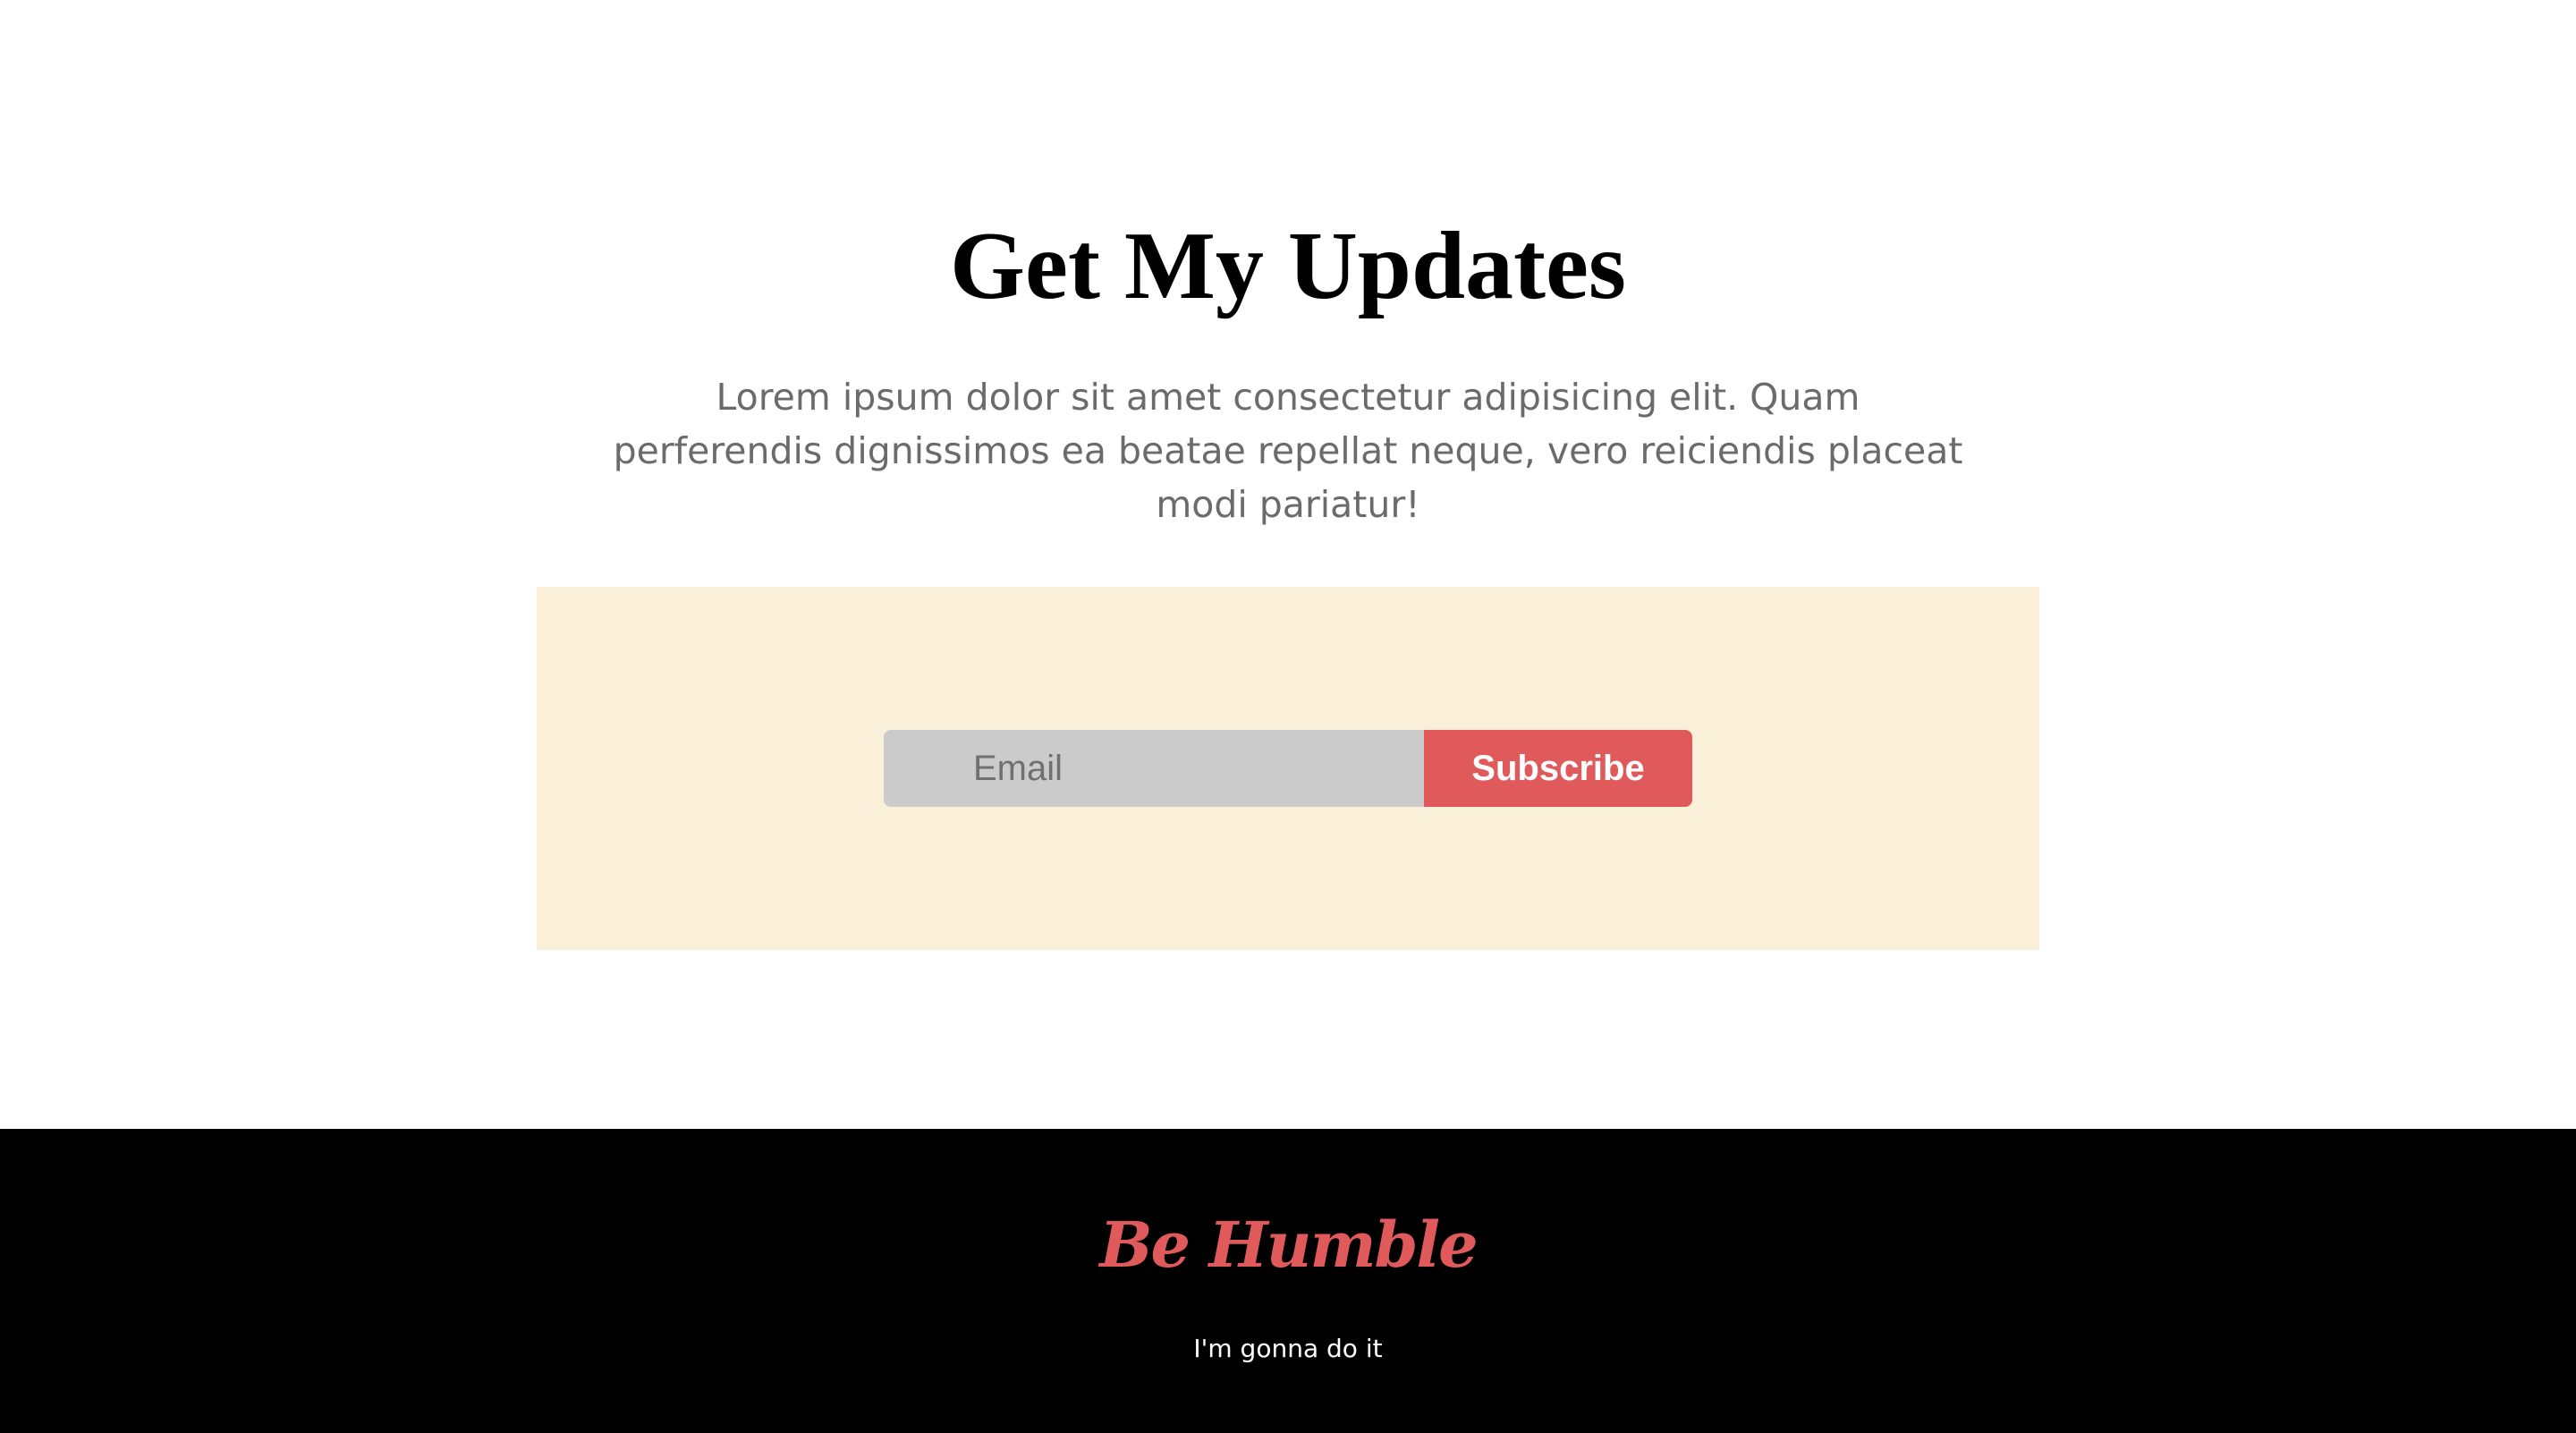 The height and width of the screenshot is (1433, 2576). Describe the element at coordinates (1154, 768) in the screenshot. I see `email-input` at that location.